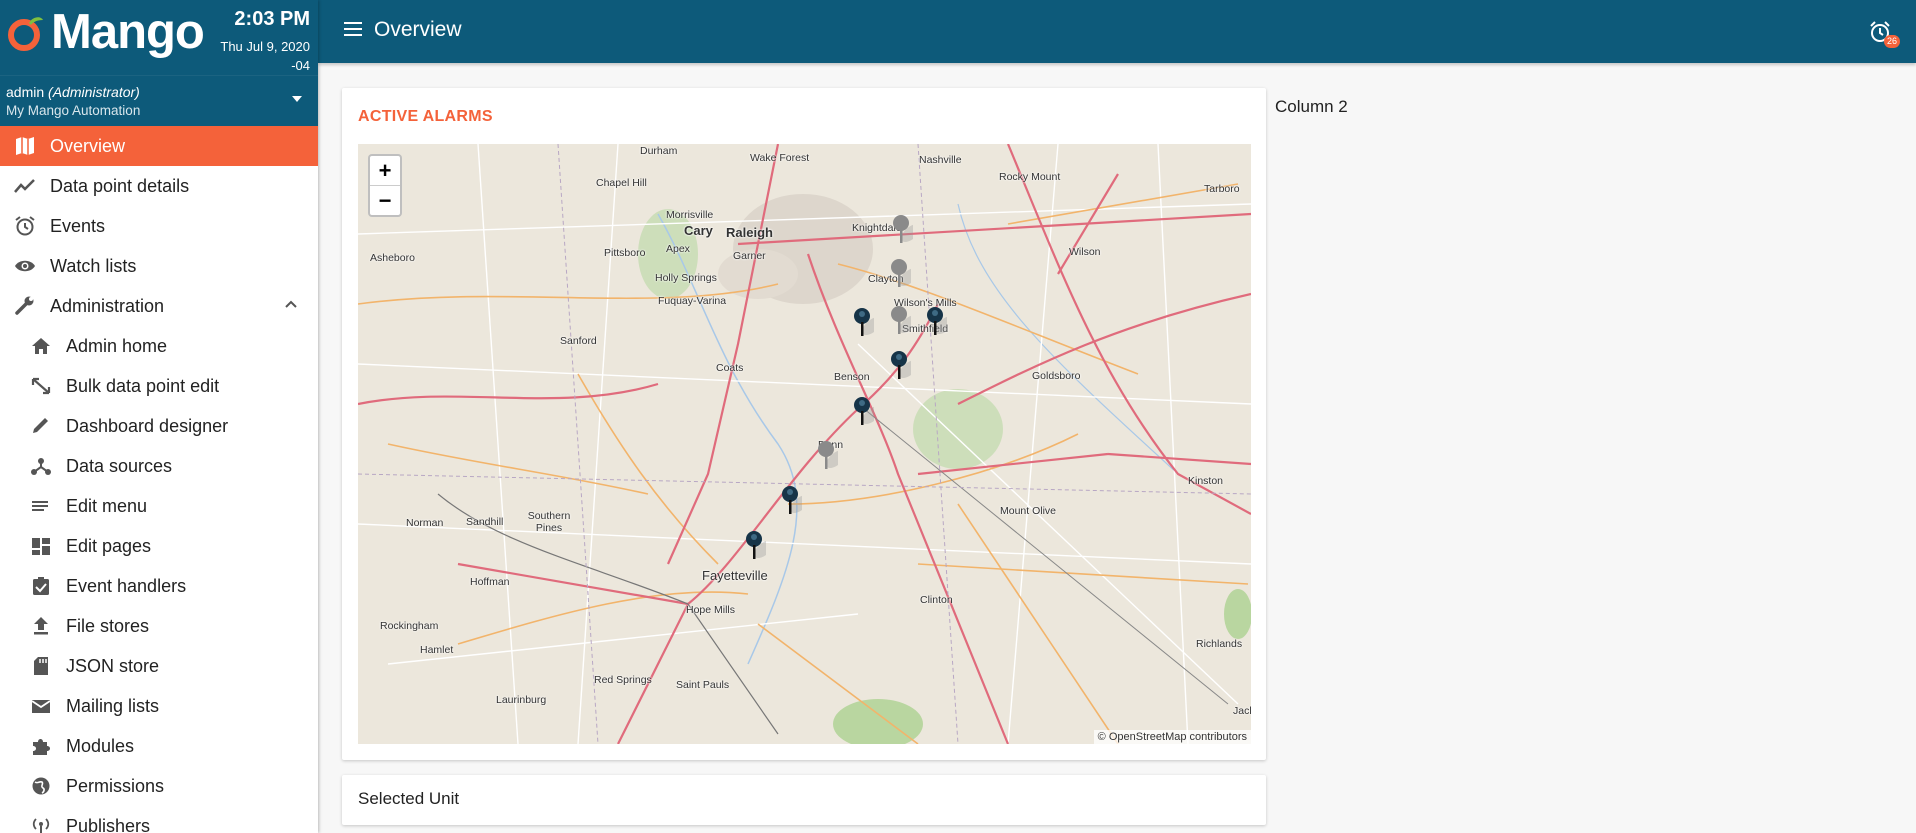  What do you see at coordinates (159, 266) in the screenshot?
I see `sidebar-item-watch-lists: Watch lists` at bounding box center [159, 266].